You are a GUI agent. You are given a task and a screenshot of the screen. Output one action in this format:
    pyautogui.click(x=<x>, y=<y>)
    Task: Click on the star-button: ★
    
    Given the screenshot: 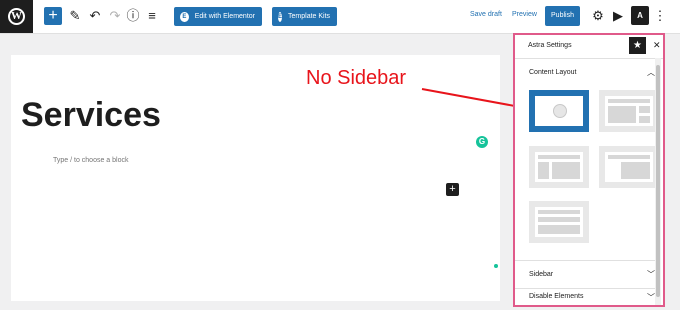 What is the action you would take?
    pyautogui.click(x=637, y=45)
    